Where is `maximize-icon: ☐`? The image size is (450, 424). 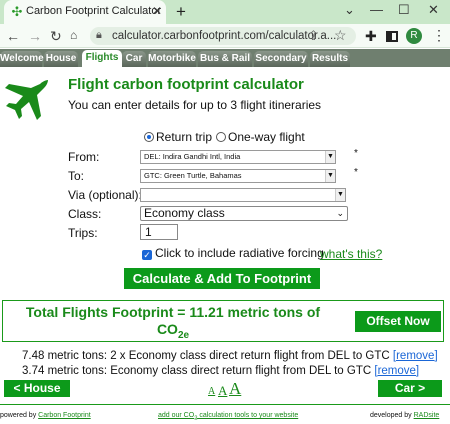 maximize-icon: ☐ is located at coordinates (404, 10).